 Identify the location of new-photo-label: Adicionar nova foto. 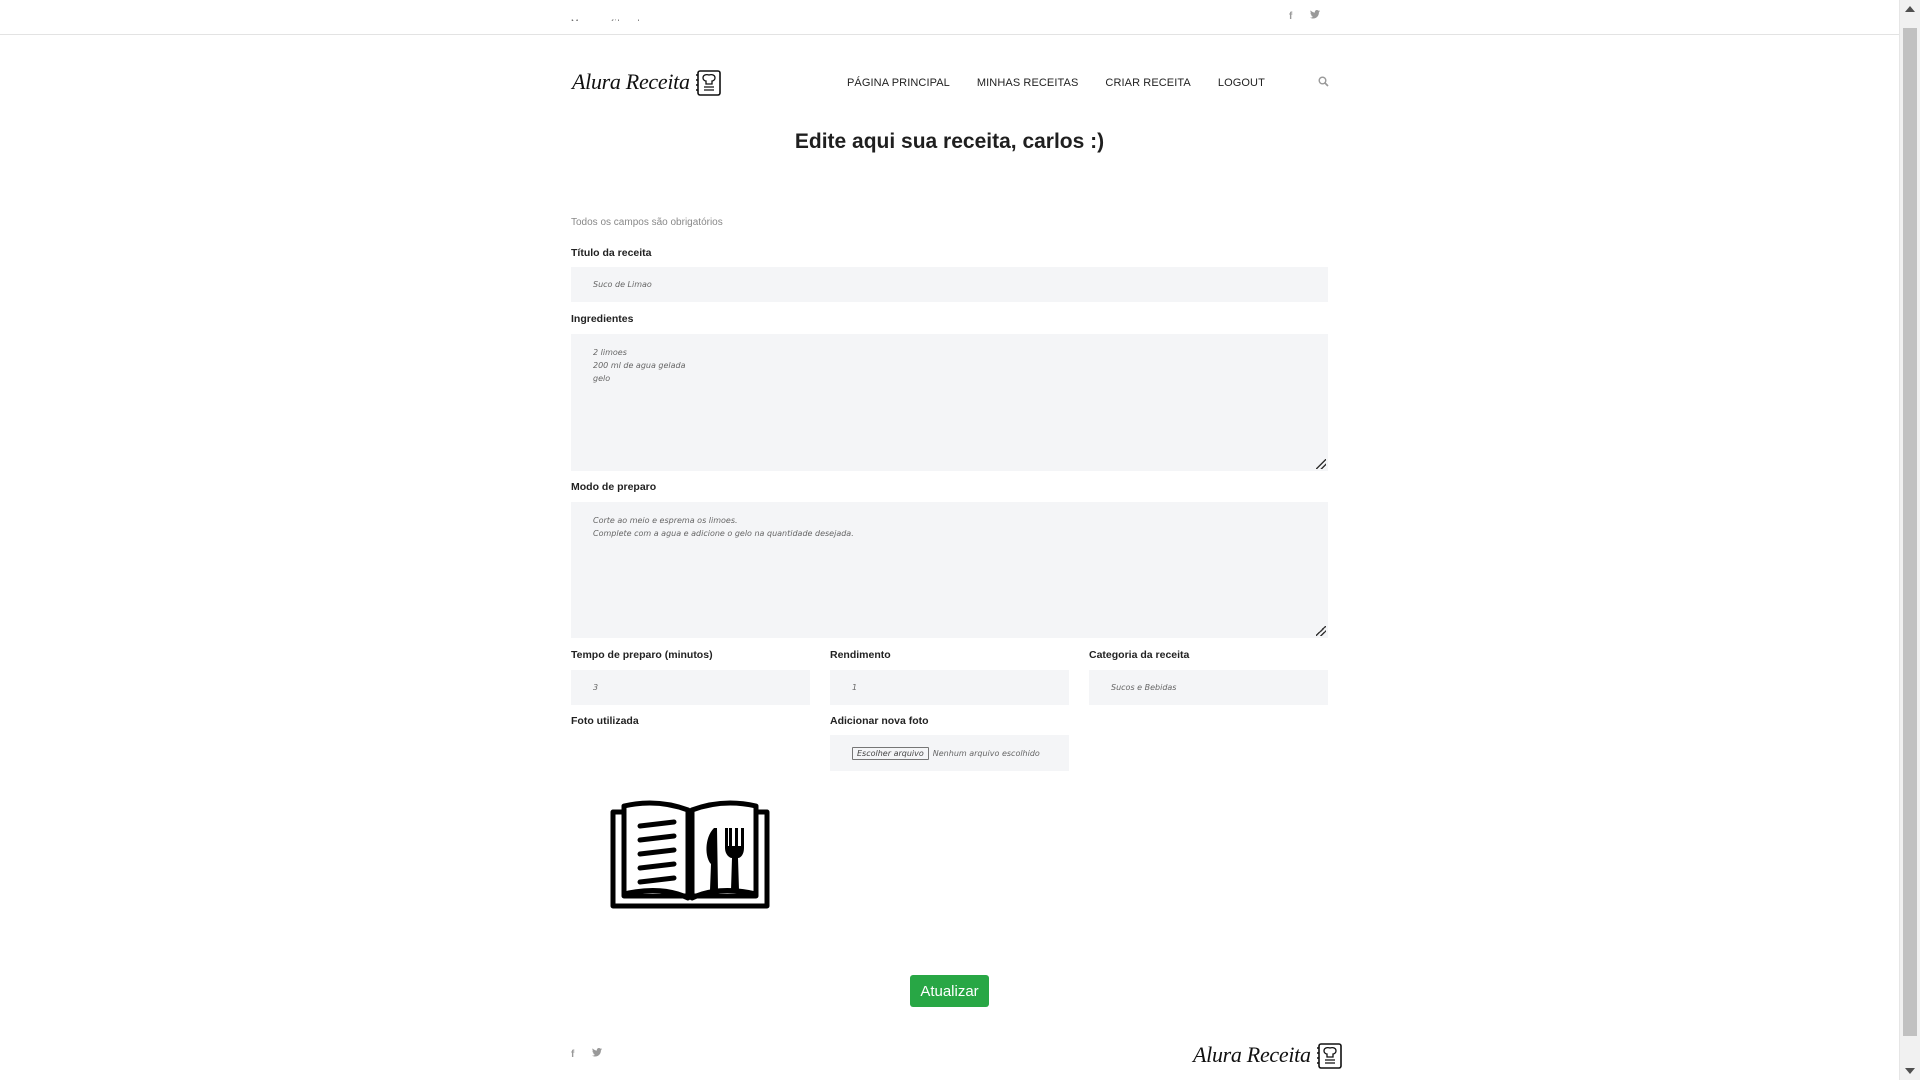
(879, 721).